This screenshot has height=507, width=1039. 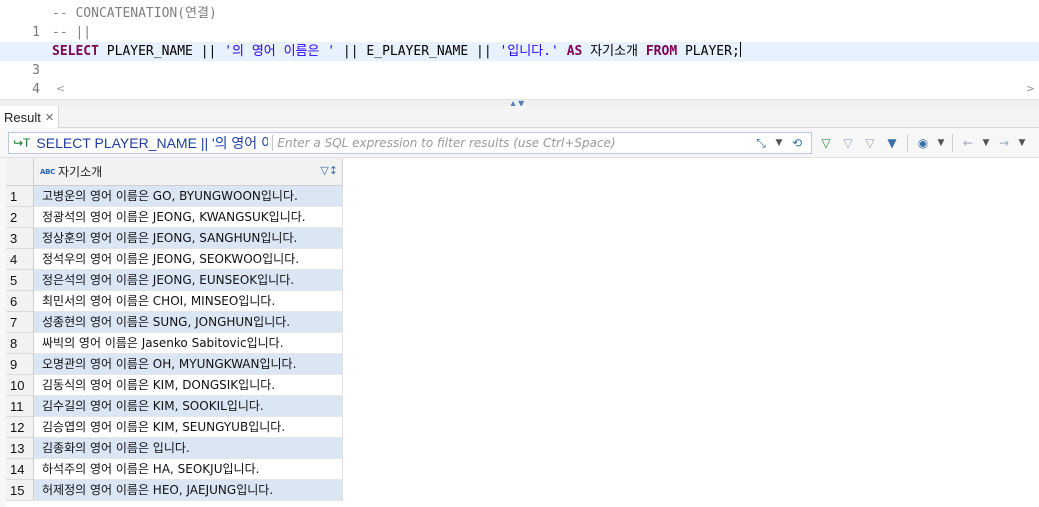 I want to click on sql-query-icon: ↪T, so click(x=22, y=143).